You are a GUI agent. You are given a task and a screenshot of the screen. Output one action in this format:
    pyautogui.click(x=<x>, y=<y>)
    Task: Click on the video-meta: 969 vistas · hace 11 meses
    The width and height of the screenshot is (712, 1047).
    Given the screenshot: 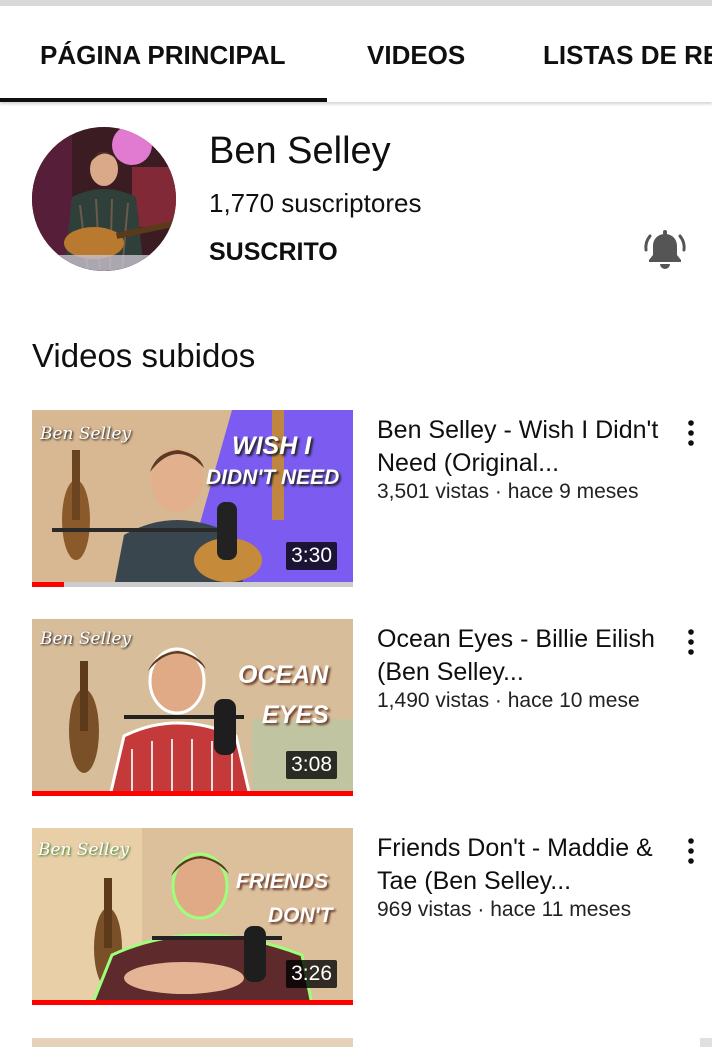 What is the action you would take?
    pyautogui.click(x=504, y=909)
    